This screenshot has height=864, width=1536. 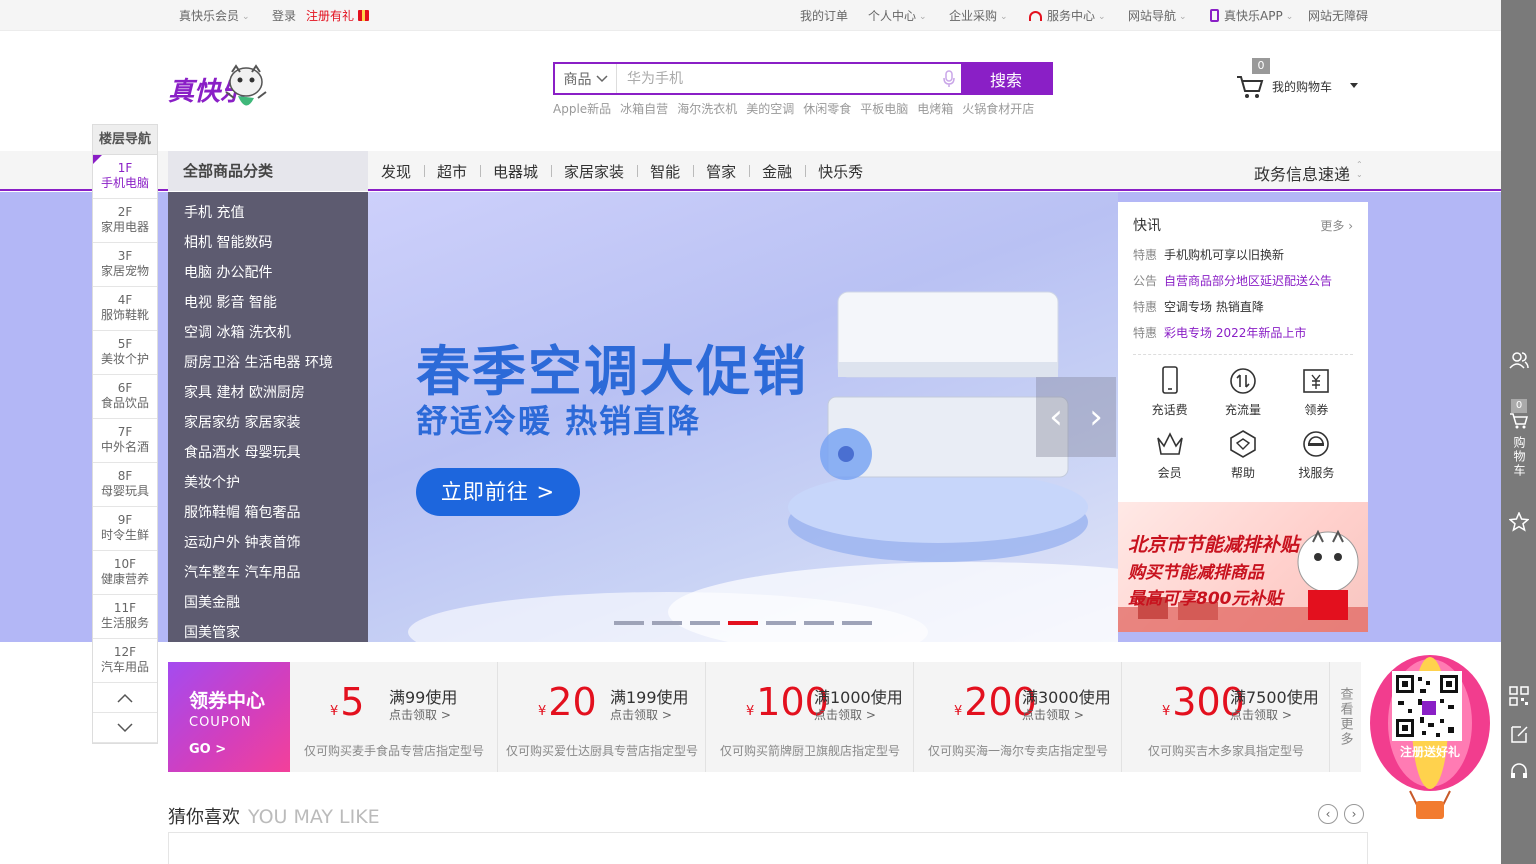 What do you see at coordinates (777, 78) in the screenshot?
I see `search-input` at bounding box center [777, 78].